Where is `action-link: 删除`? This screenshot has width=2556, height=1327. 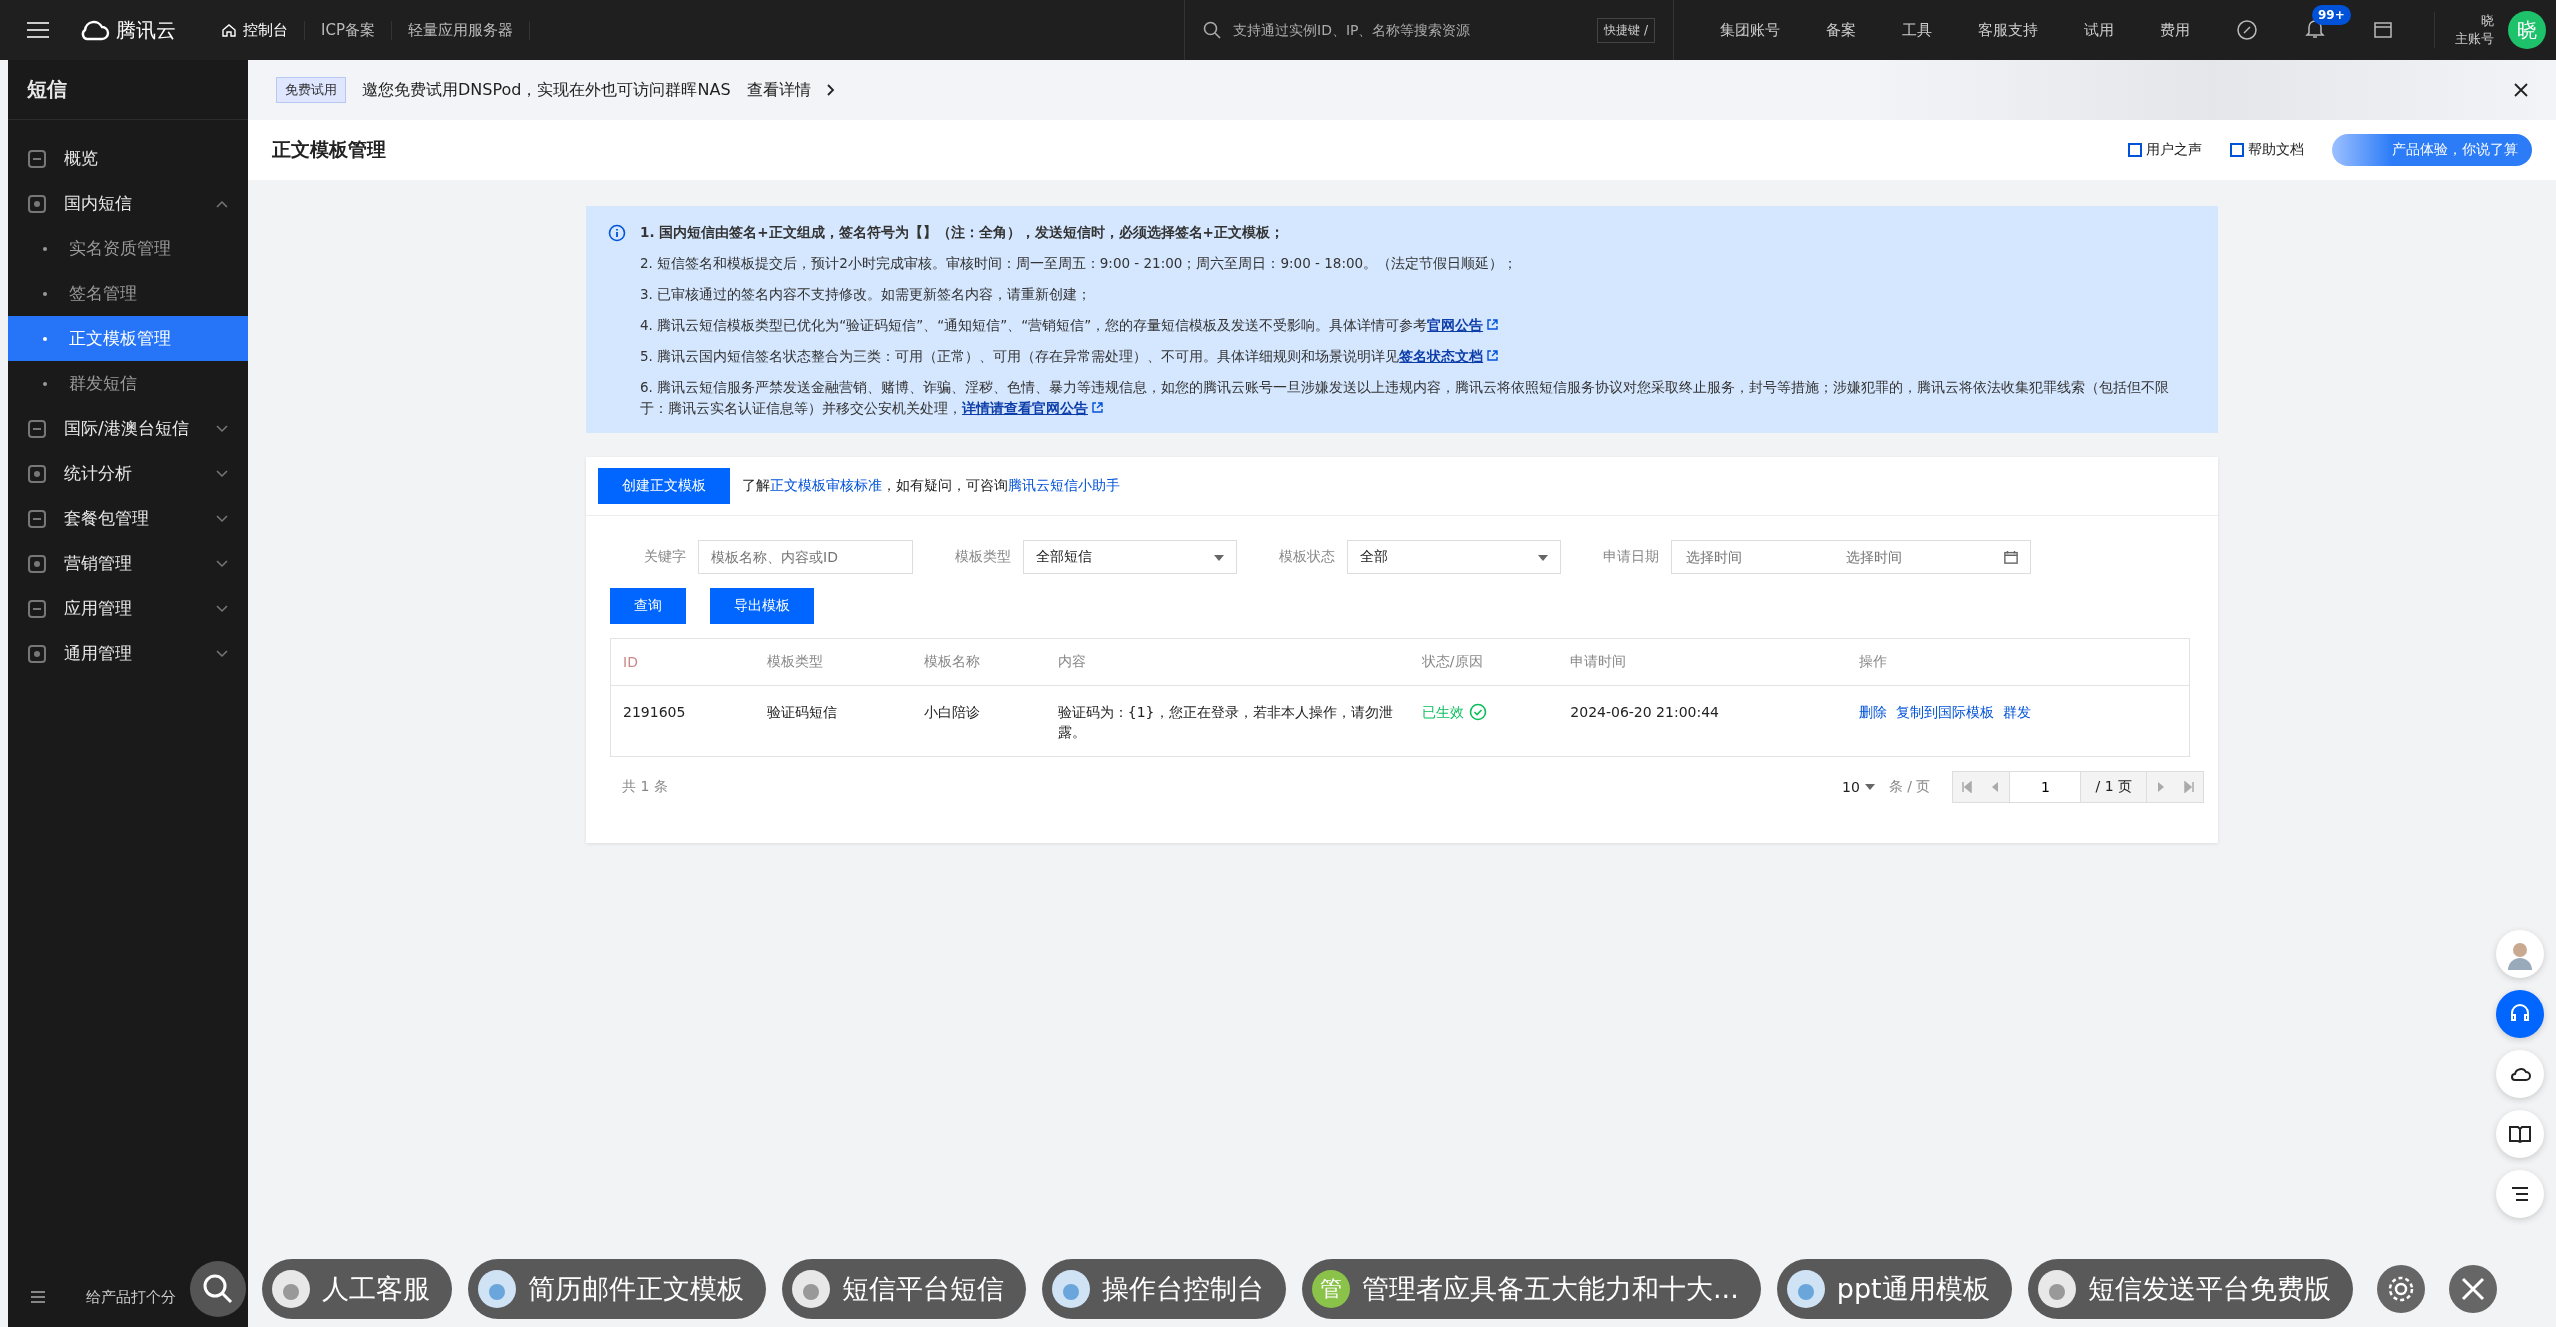
action-link: 删除 is located at coordinates (1872, 712).